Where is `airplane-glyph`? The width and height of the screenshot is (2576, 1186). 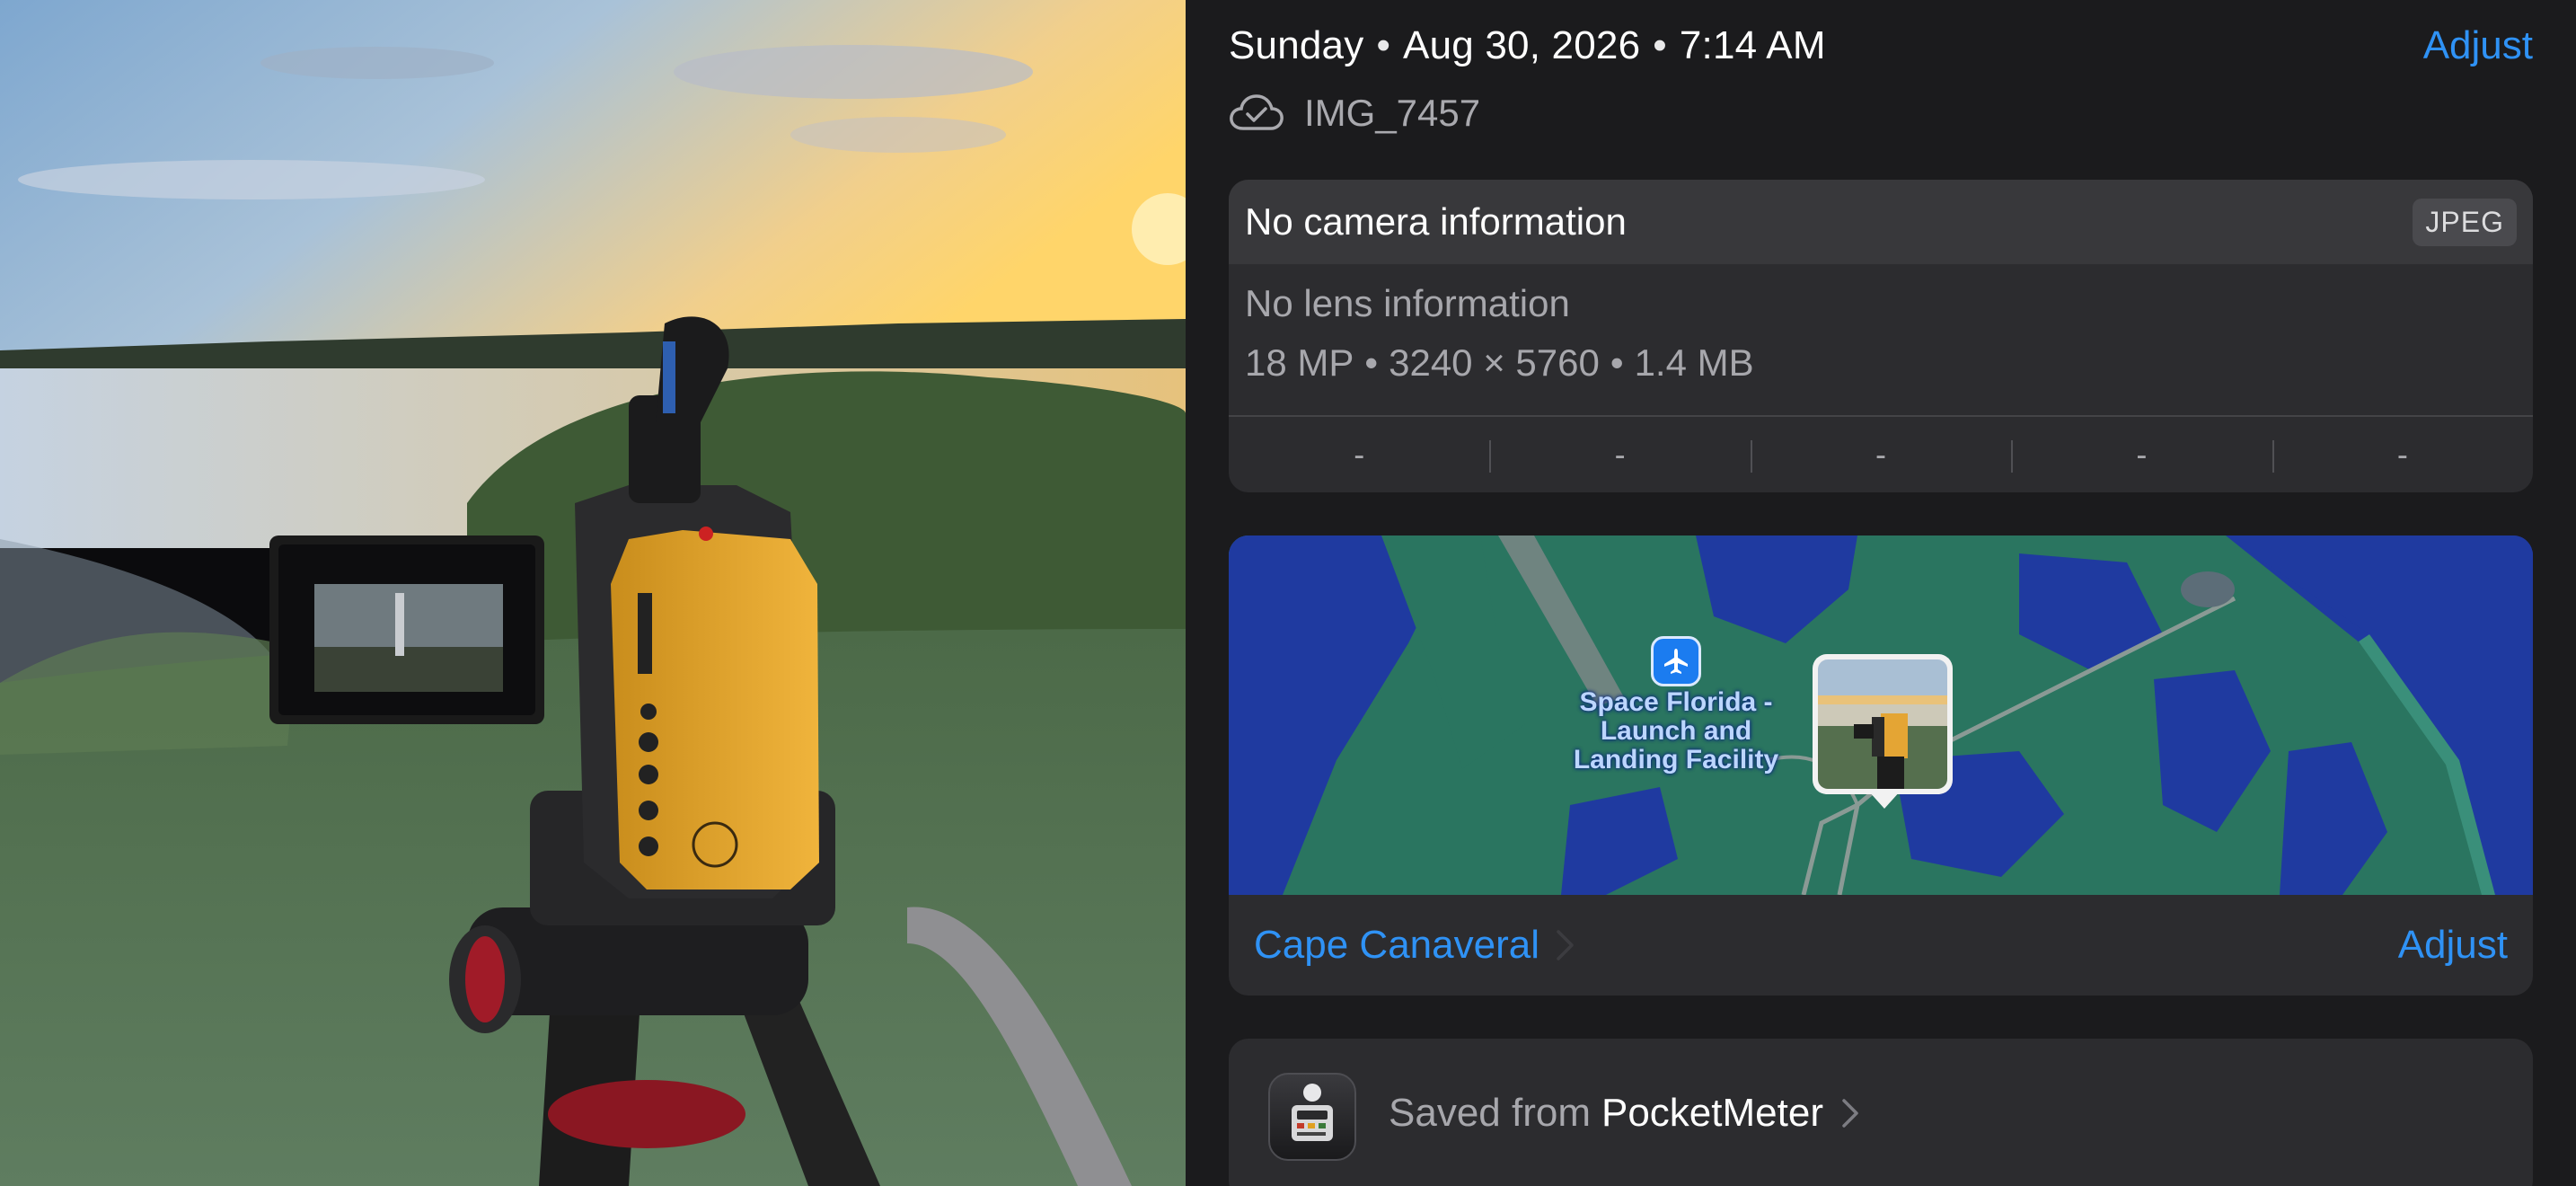
airplane-glyph is located at coordinates (1676, 661).